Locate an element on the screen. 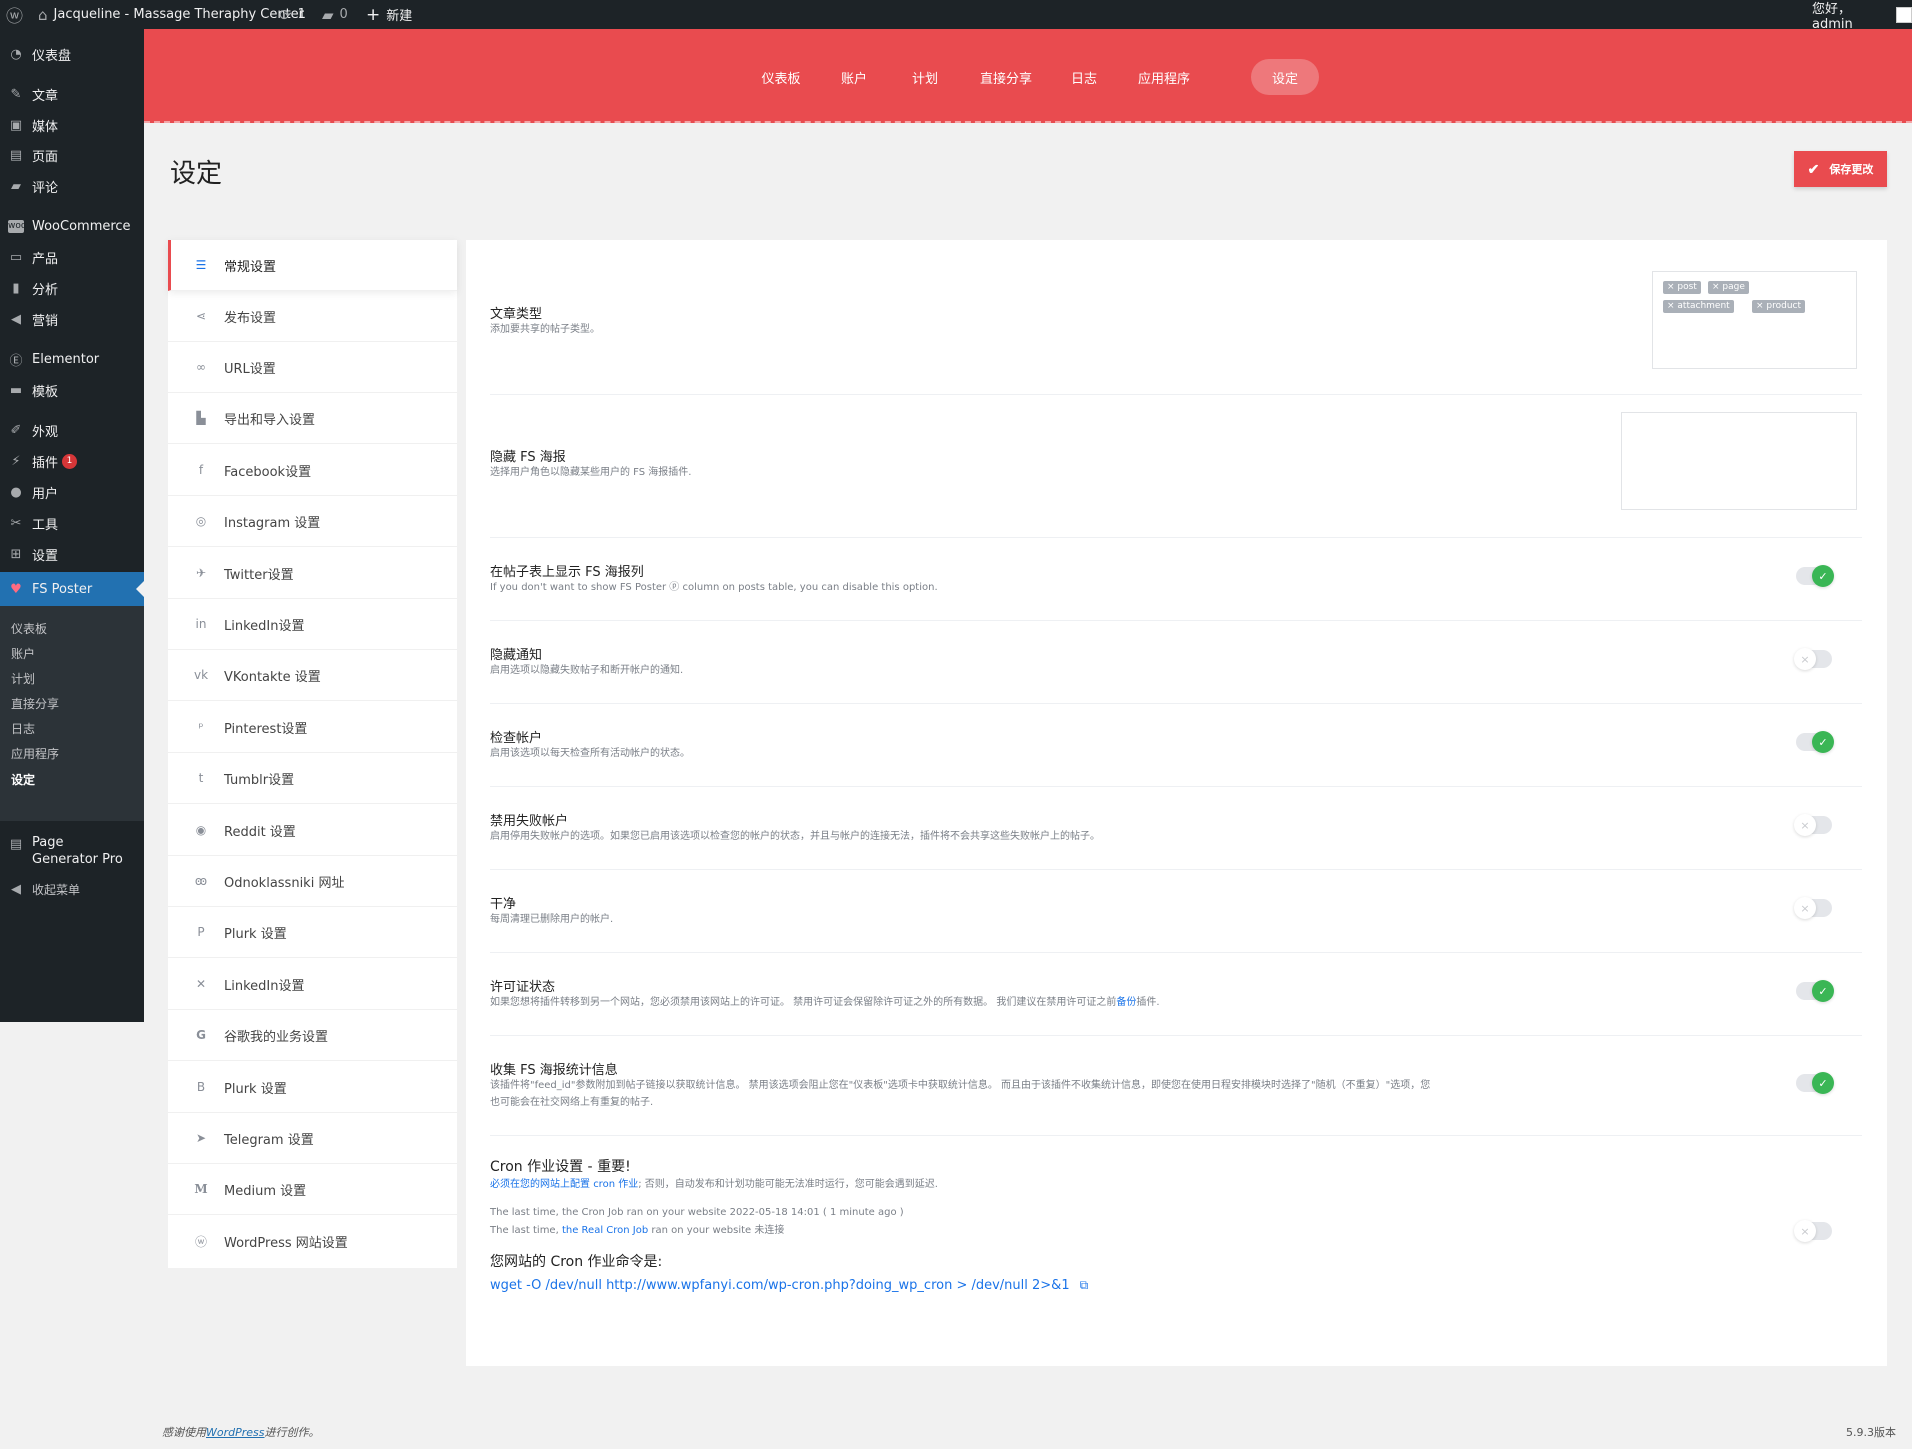 This screenshot has width=1912, height=1449. plugin-top-nav: 仪表板 账户 计划 直接分享 日志 应用程序 设定 is located at coordinates (1028, 76).